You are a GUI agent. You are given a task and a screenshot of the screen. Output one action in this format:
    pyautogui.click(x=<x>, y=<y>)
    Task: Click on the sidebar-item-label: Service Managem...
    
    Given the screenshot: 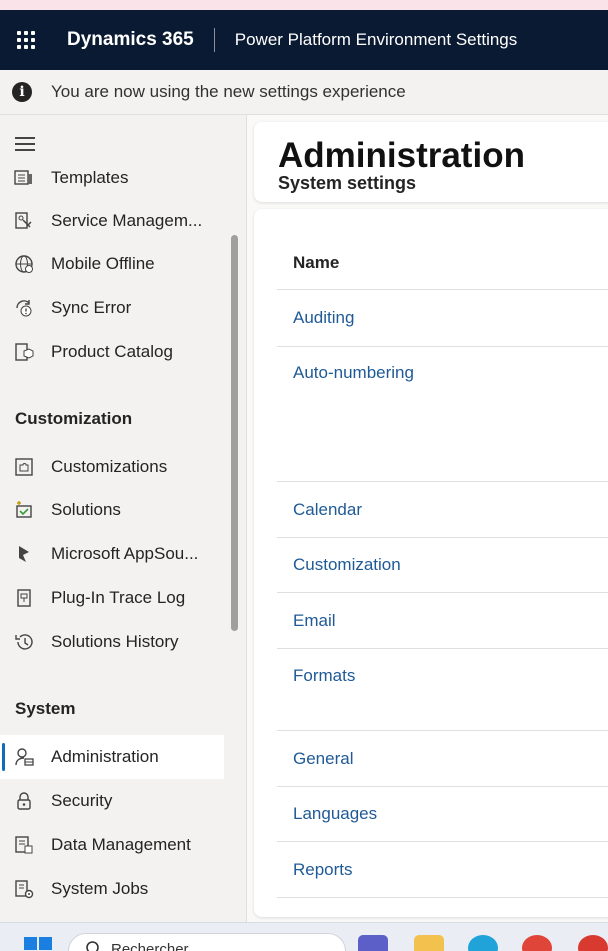 What is the action you would take?
    pyautogui.click(x=127, y=220)
    